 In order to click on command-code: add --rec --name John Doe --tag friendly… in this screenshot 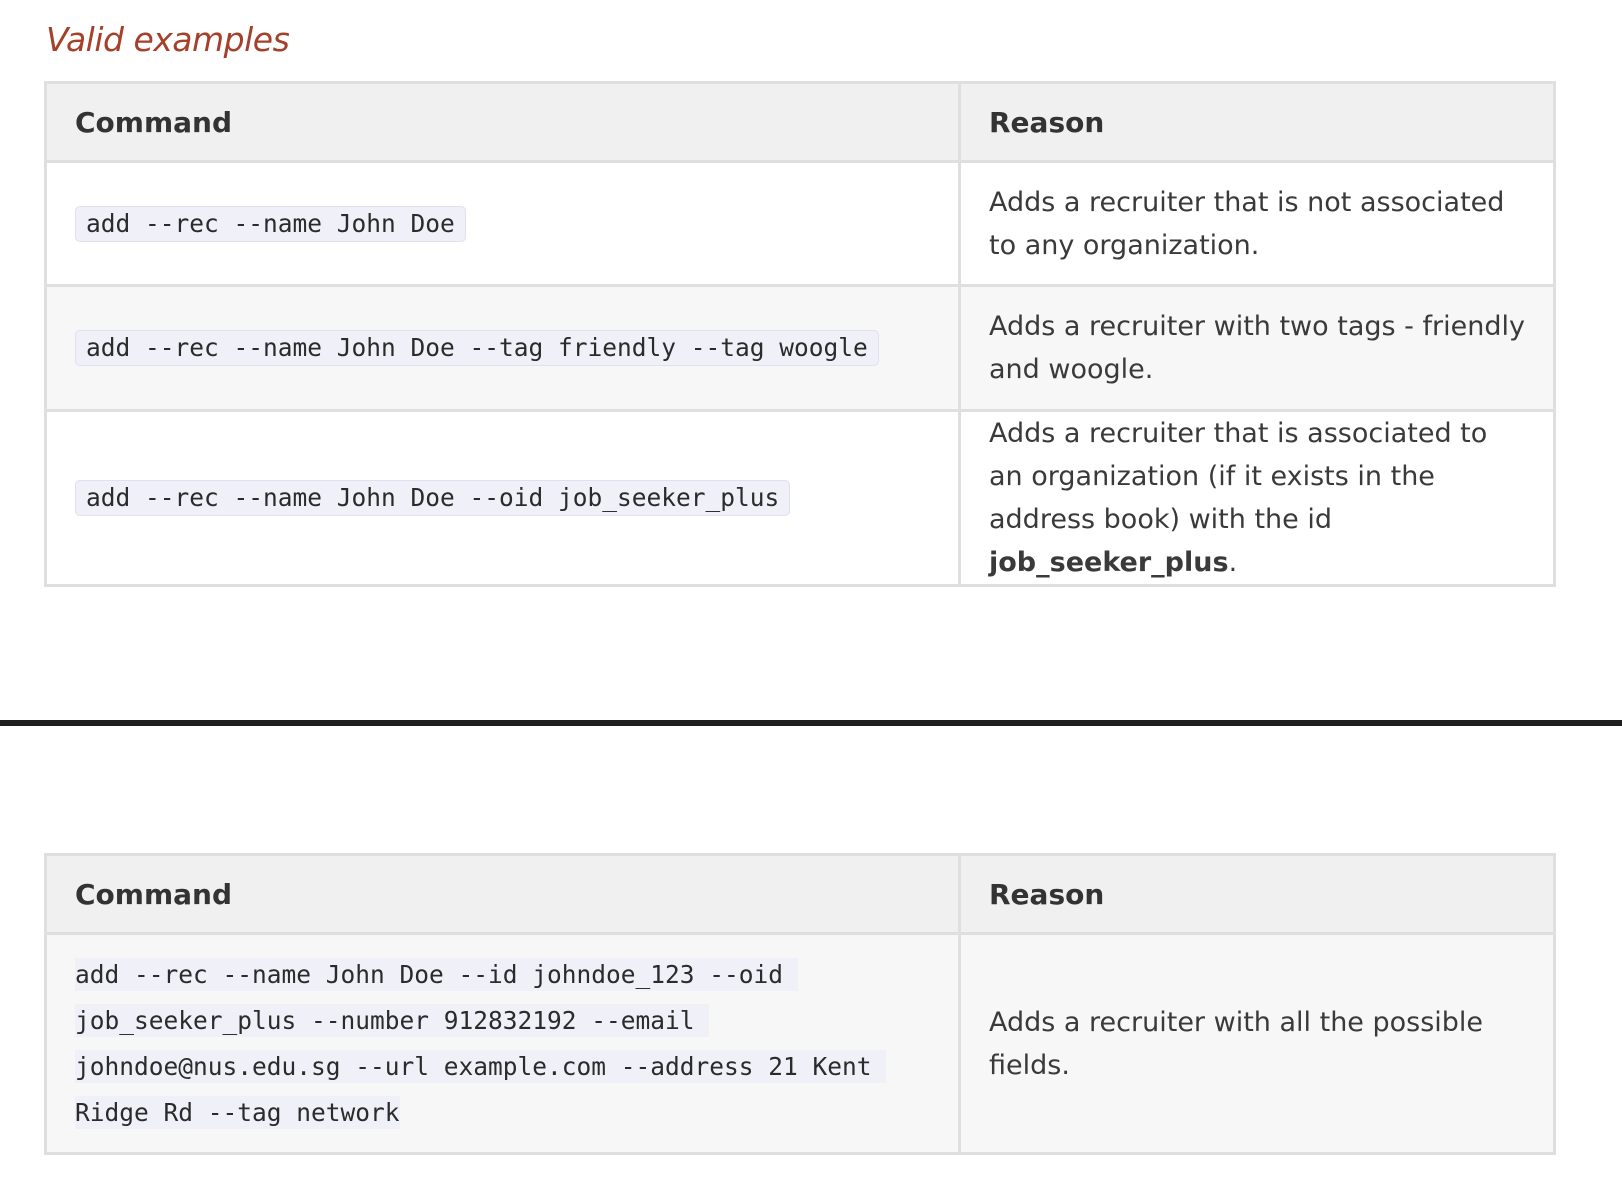, I will do `click(477, 348)`.